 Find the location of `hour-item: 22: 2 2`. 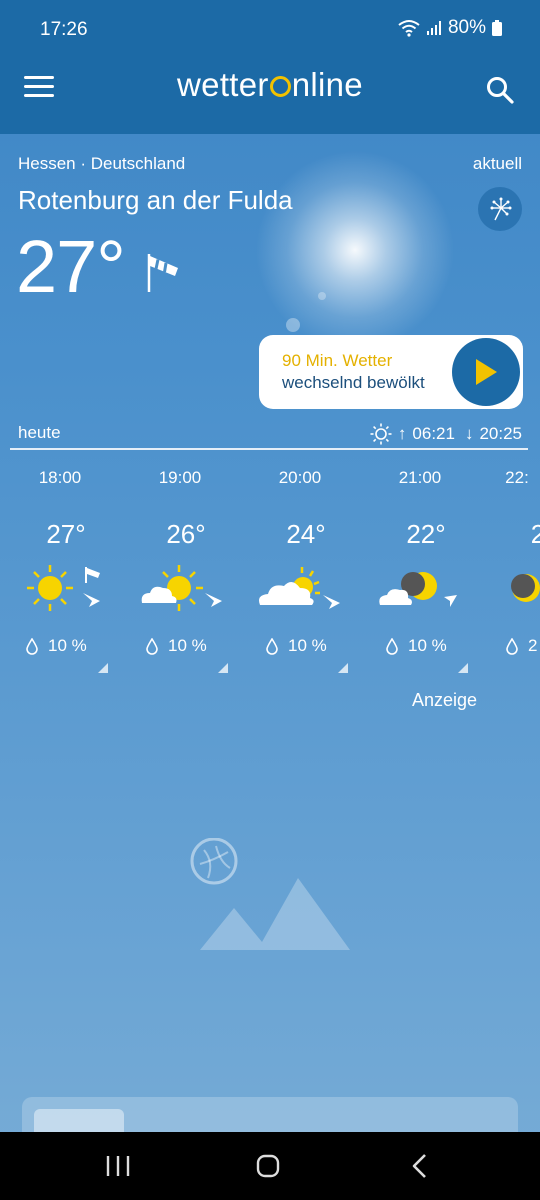

hour-item: 22: 2 2 is located at coordinates (510, 570).